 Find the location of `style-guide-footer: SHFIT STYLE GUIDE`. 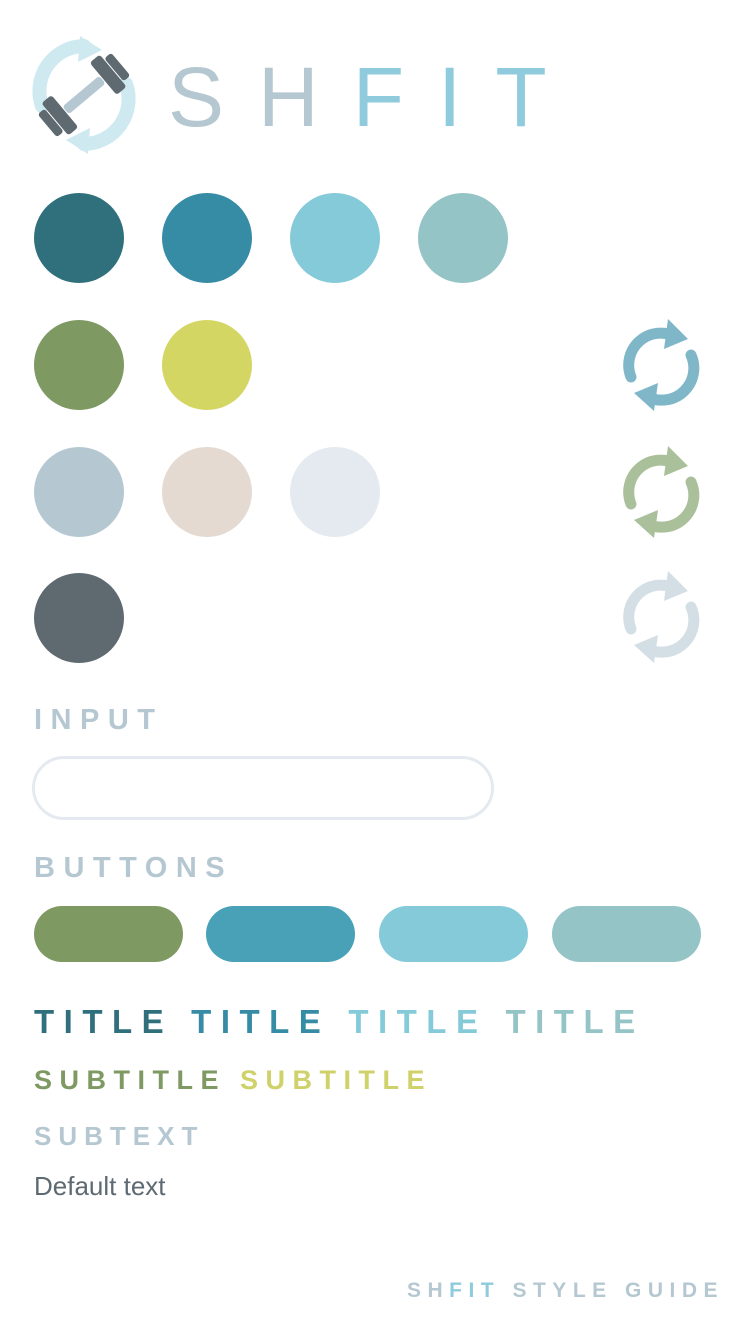

style-guide-footer: SHFIT STYLE GUIDE is located at coordinates (565, 1291).